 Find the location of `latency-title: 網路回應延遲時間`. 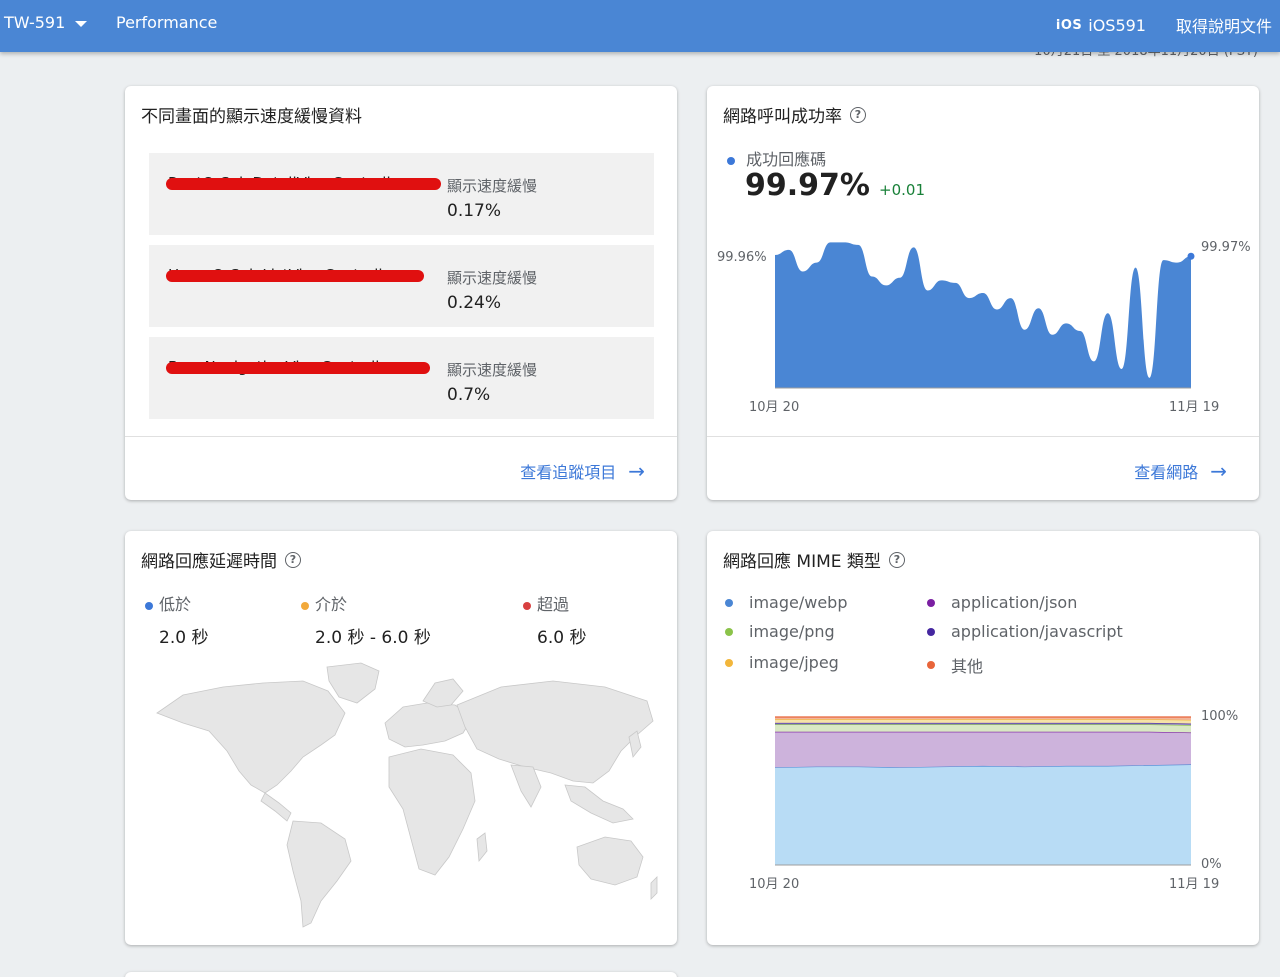

latency-title: 網路回應延遲時間 is located at coordinates (209, 562).